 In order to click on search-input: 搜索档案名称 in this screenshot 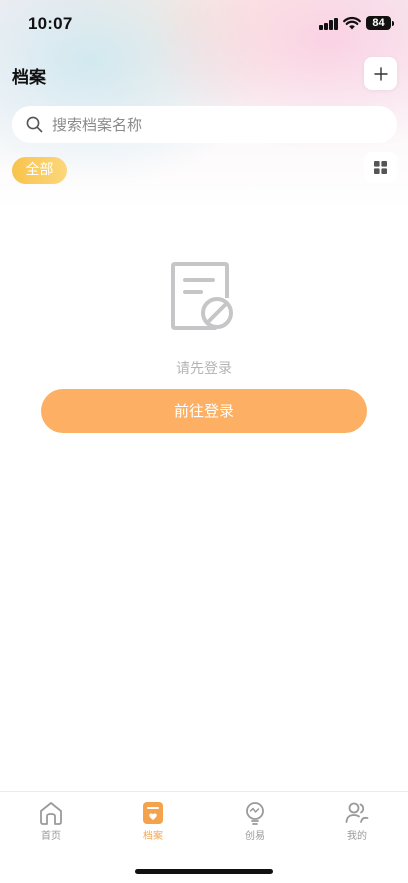, I will do `click(204, 124)`.